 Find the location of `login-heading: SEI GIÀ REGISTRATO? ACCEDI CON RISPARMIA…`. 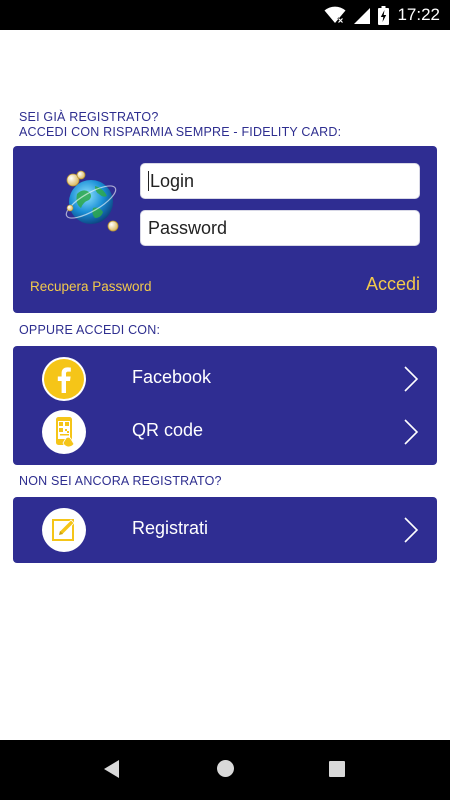

login-heading: SEI GIÀ REGISTRATO? ACCEDI CON RISPARMIA… is located at coordinates (180, 125).